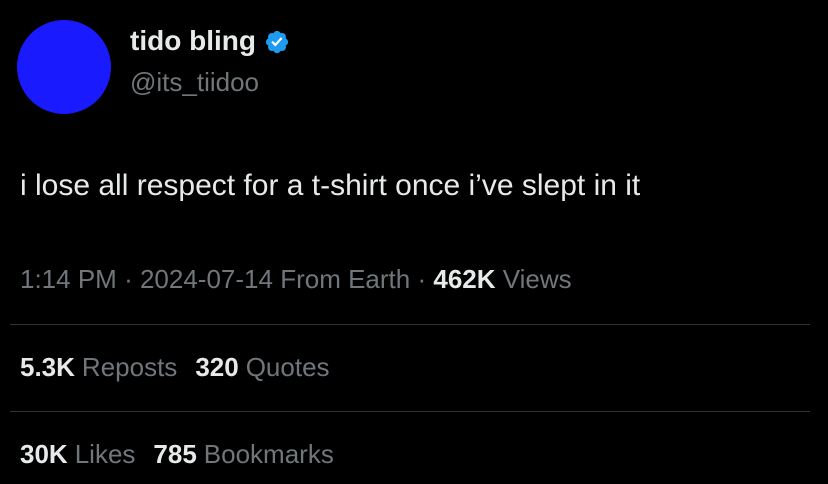  I want to click on tweet-date: 2024-07-14, so click(206, 279).